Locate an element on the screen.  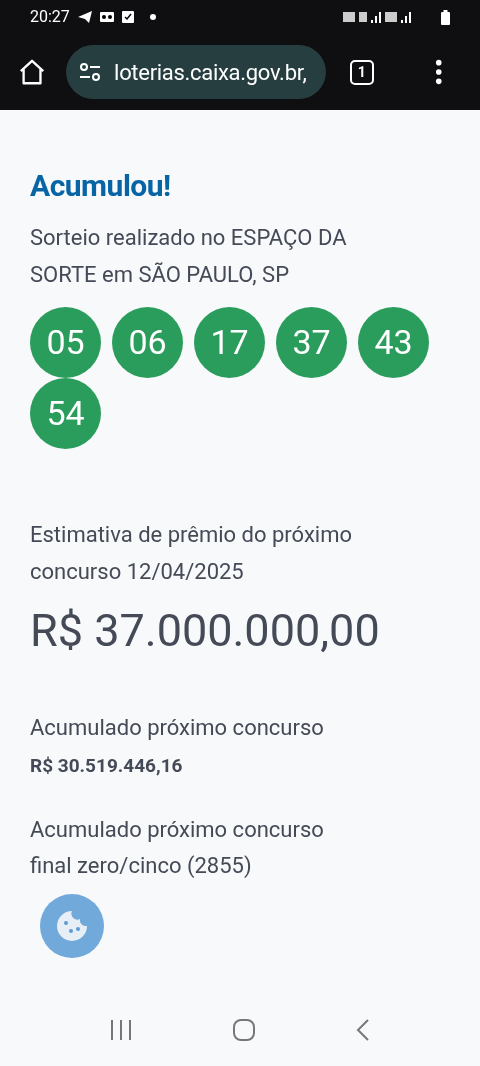
draw-location: Sorteio realizado no ESPAÇO DA SORTE em SÃO PAULO, SP is located at coordinates (189, 256).